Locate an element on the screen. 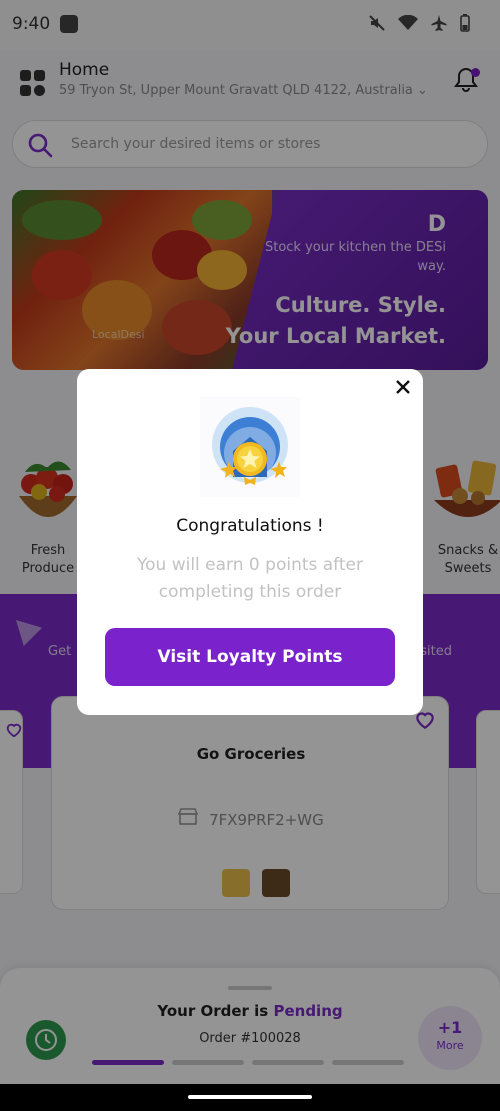 The width and height of the screenshot is (500, 1111). close-button is located at coordinates (403, 387).